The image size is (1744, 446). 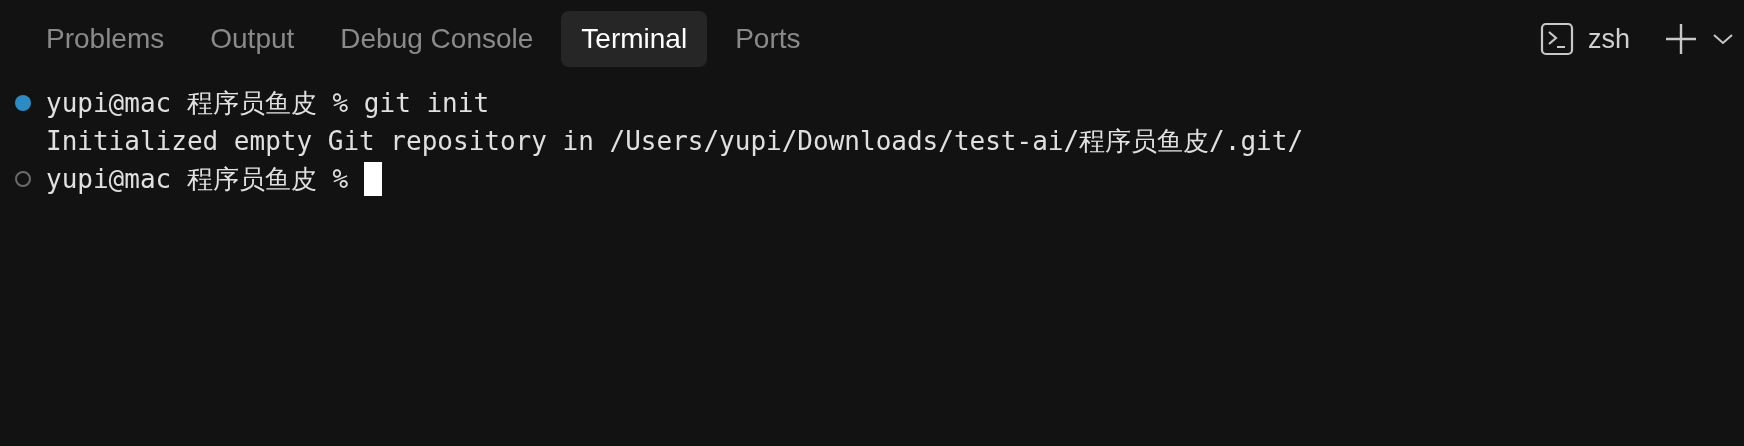 I want to click on panel-tab: Ports, so click(x=768, y=39).